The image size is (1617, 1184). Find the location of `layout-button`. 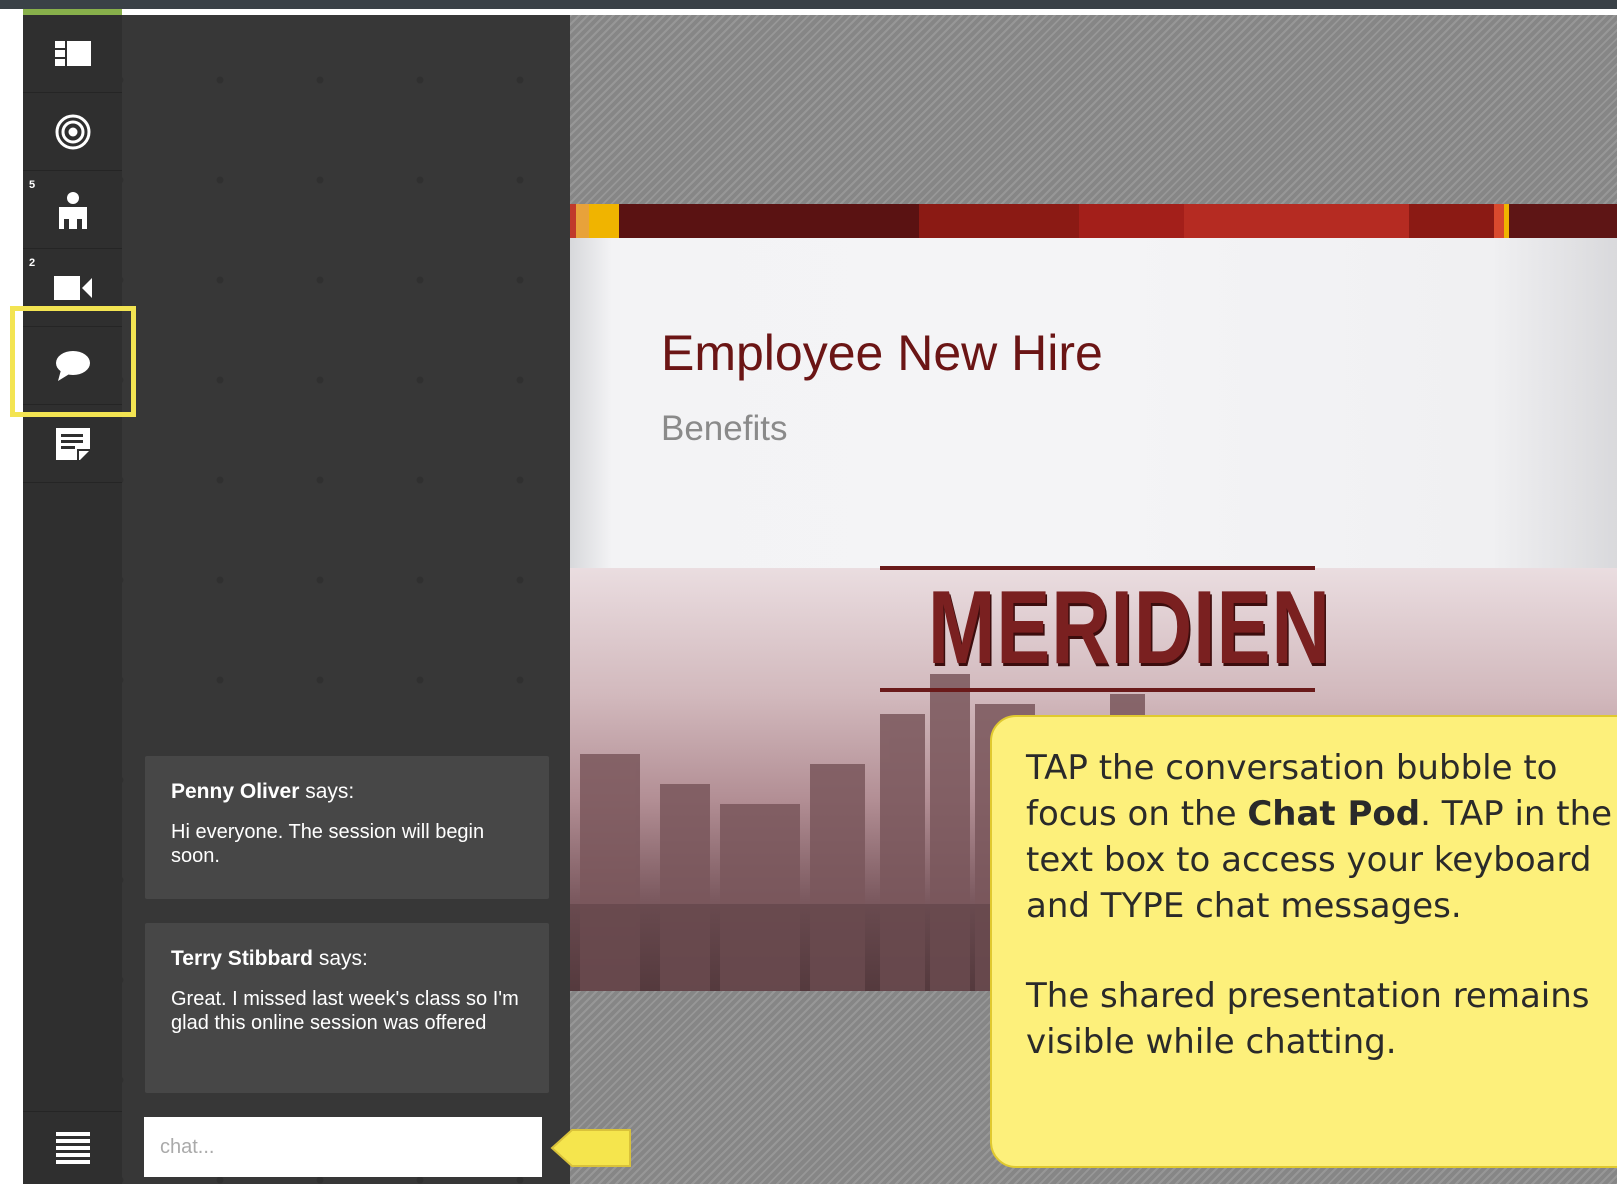

layout-button is located at coordinates (72, 54).